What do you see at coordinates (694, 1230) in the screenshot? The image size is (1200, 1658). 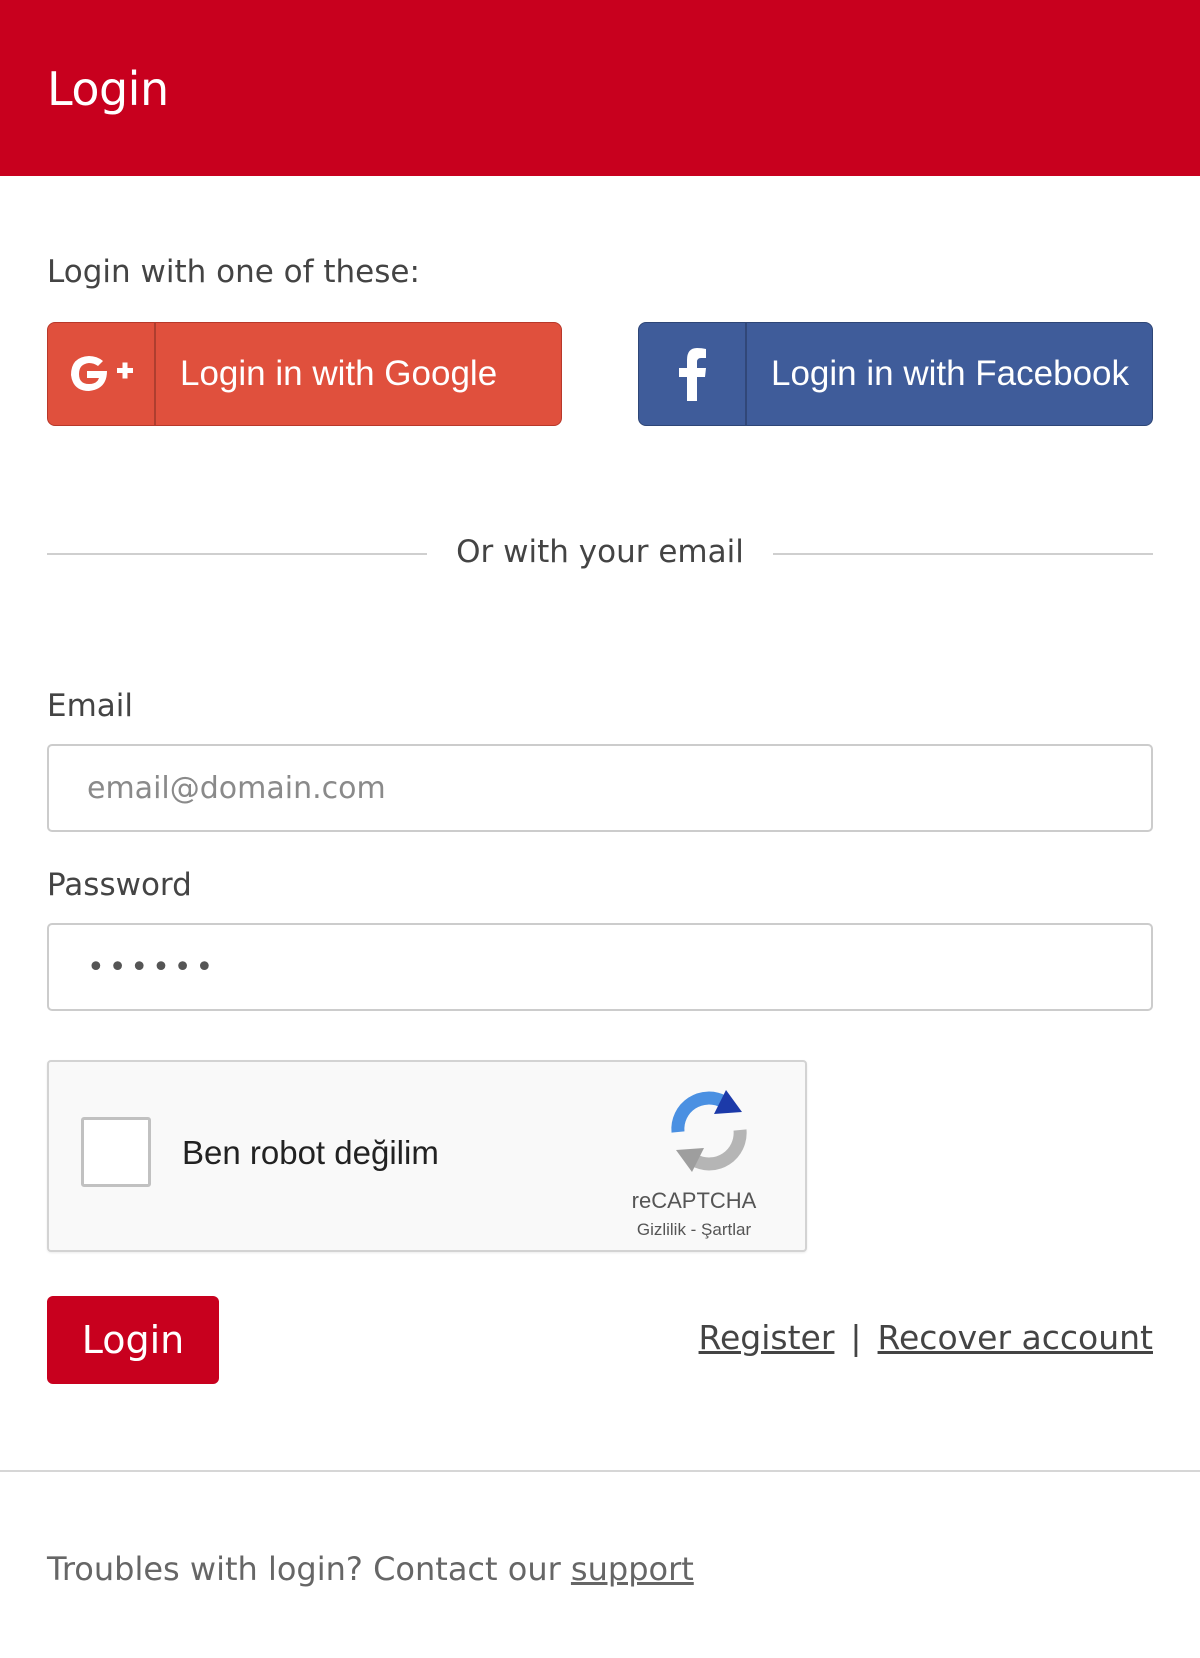 I see `recaptcha-privacy-terms: Gizlilik - Şartlar` at bounding box center [694, 1230].